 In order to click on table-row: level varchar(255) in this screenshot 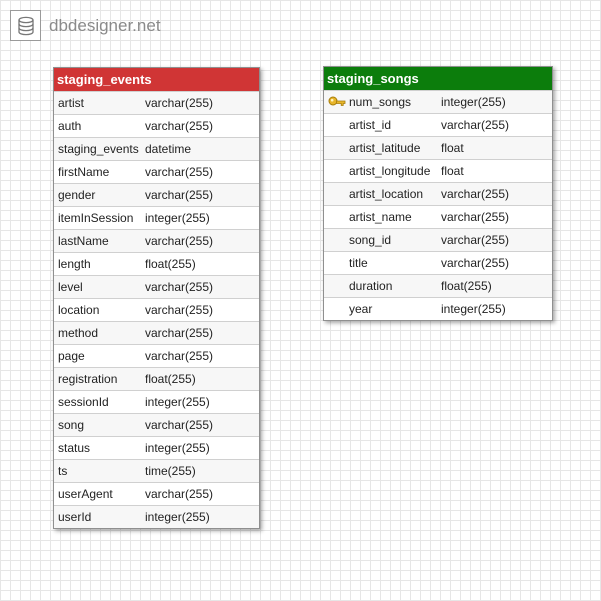, I will do `click(156, 286)`.